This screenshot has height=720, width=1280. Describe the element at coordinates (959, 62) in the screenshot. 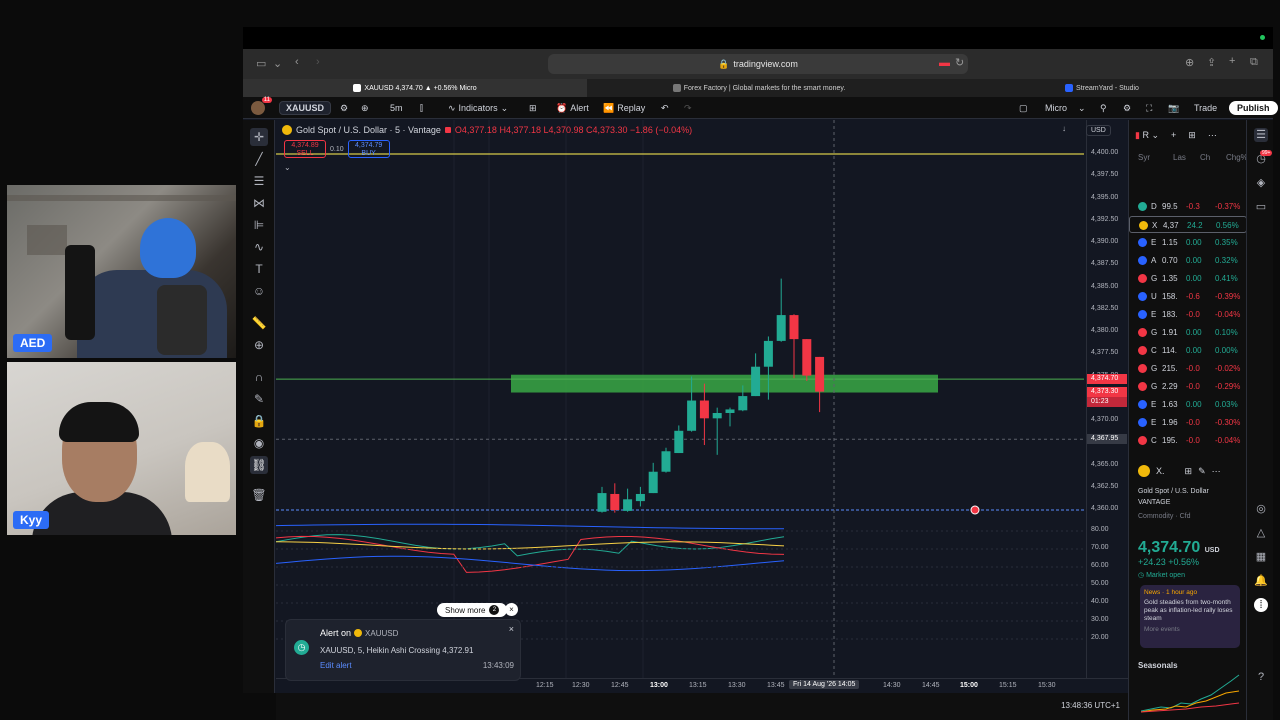

I see `reload-icon: ↻` at that location.